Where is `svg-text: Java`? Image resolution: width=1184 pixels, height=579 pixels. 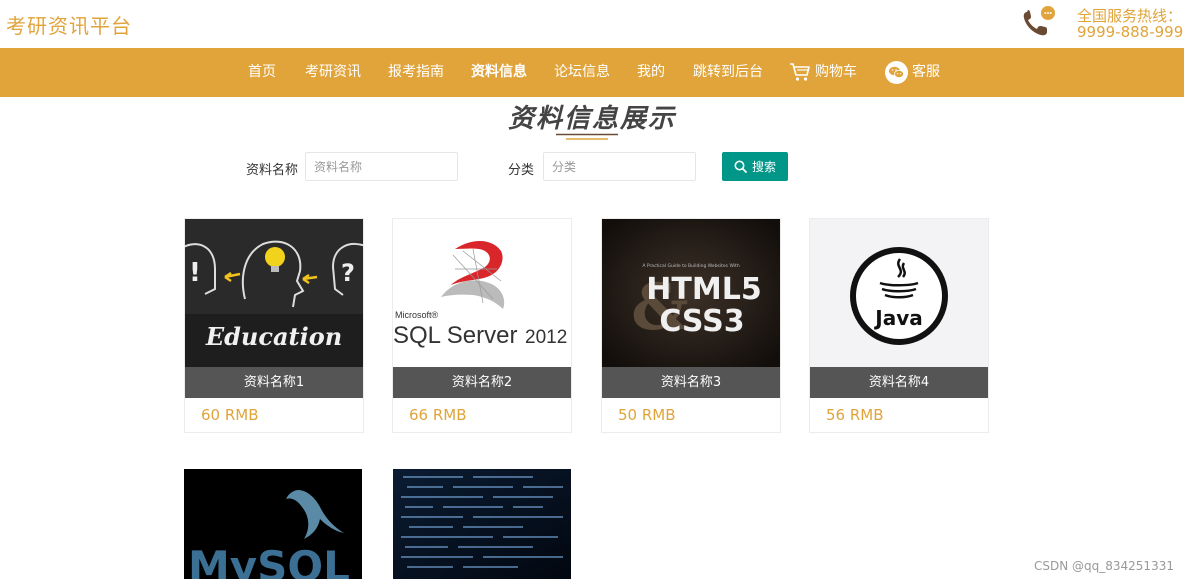 svg-text: Java is located at coordinates (897, 318).